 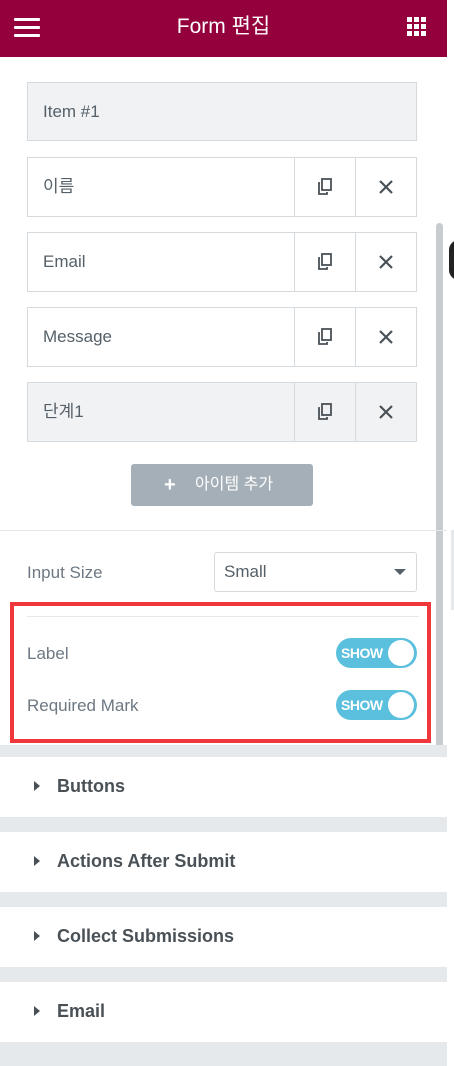 What do you see at coordinates (417, 27) in the screenshot?
I see `apps-grid-icon` at bounding box center [417, 27].